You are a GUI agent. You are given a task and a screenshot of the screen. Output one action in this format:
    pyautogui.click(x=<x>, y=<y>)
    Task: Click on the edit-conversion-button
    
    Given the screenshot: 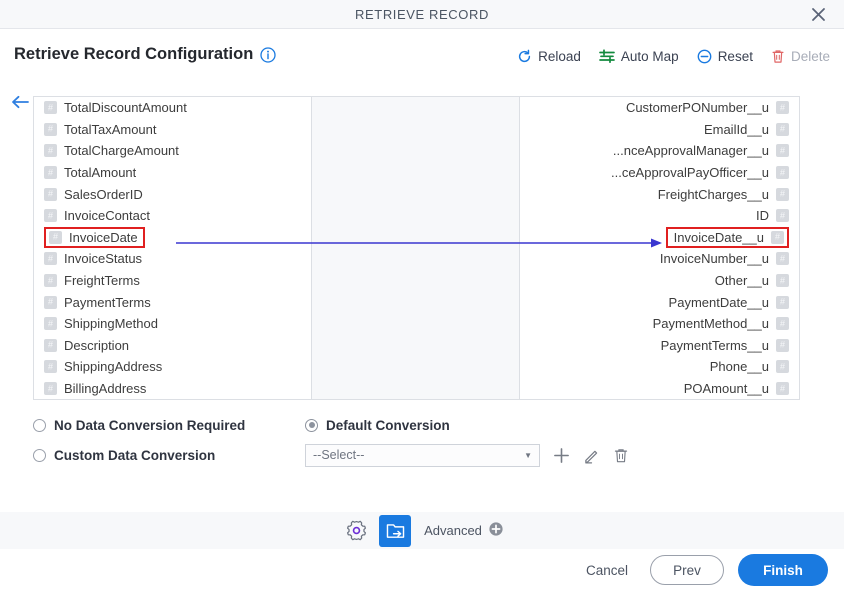 What is the action you would take?
    pyautogui.click(x=591, y=455)
    